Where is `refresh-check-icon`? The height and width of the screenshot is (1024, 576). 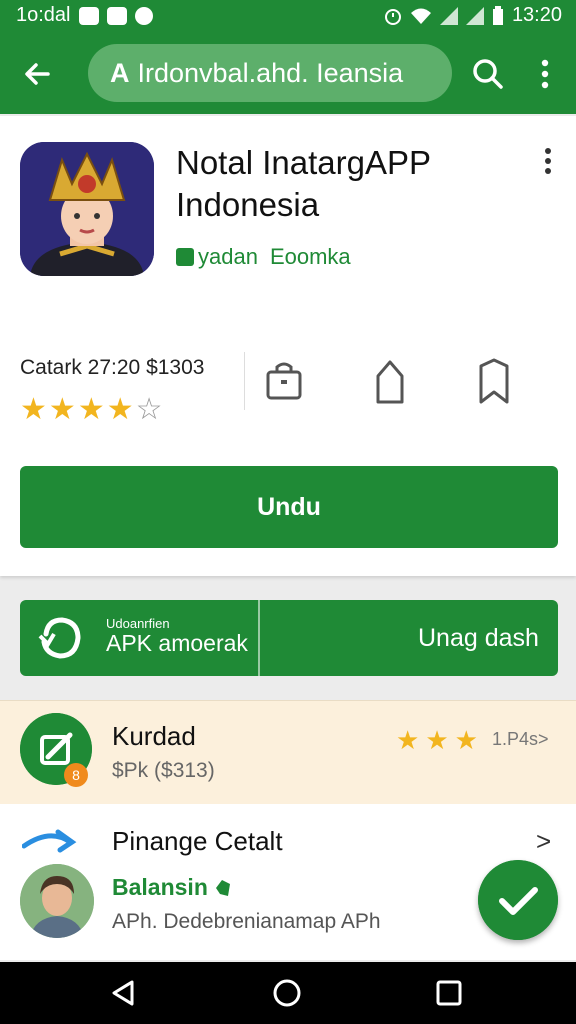
refresh-check-icon is located at coordinates (59, 638).